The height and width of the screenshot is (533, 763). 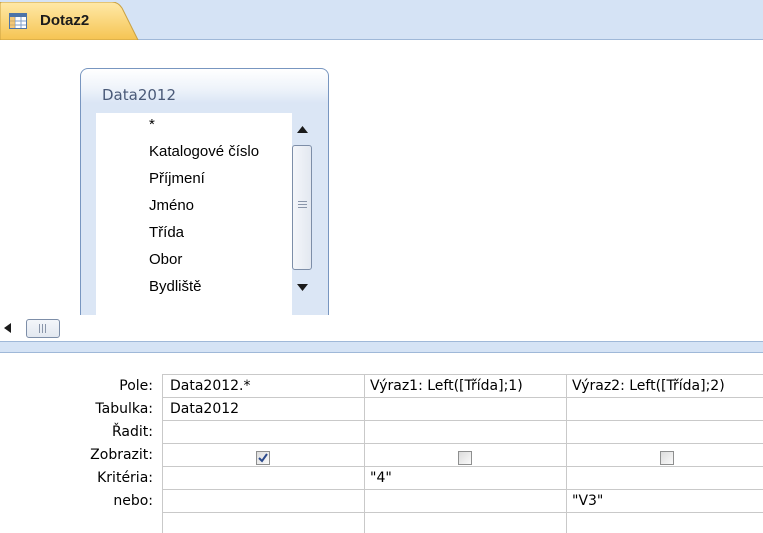 I want to click on design-area-hscrollbar, so click(x=381, y=328).